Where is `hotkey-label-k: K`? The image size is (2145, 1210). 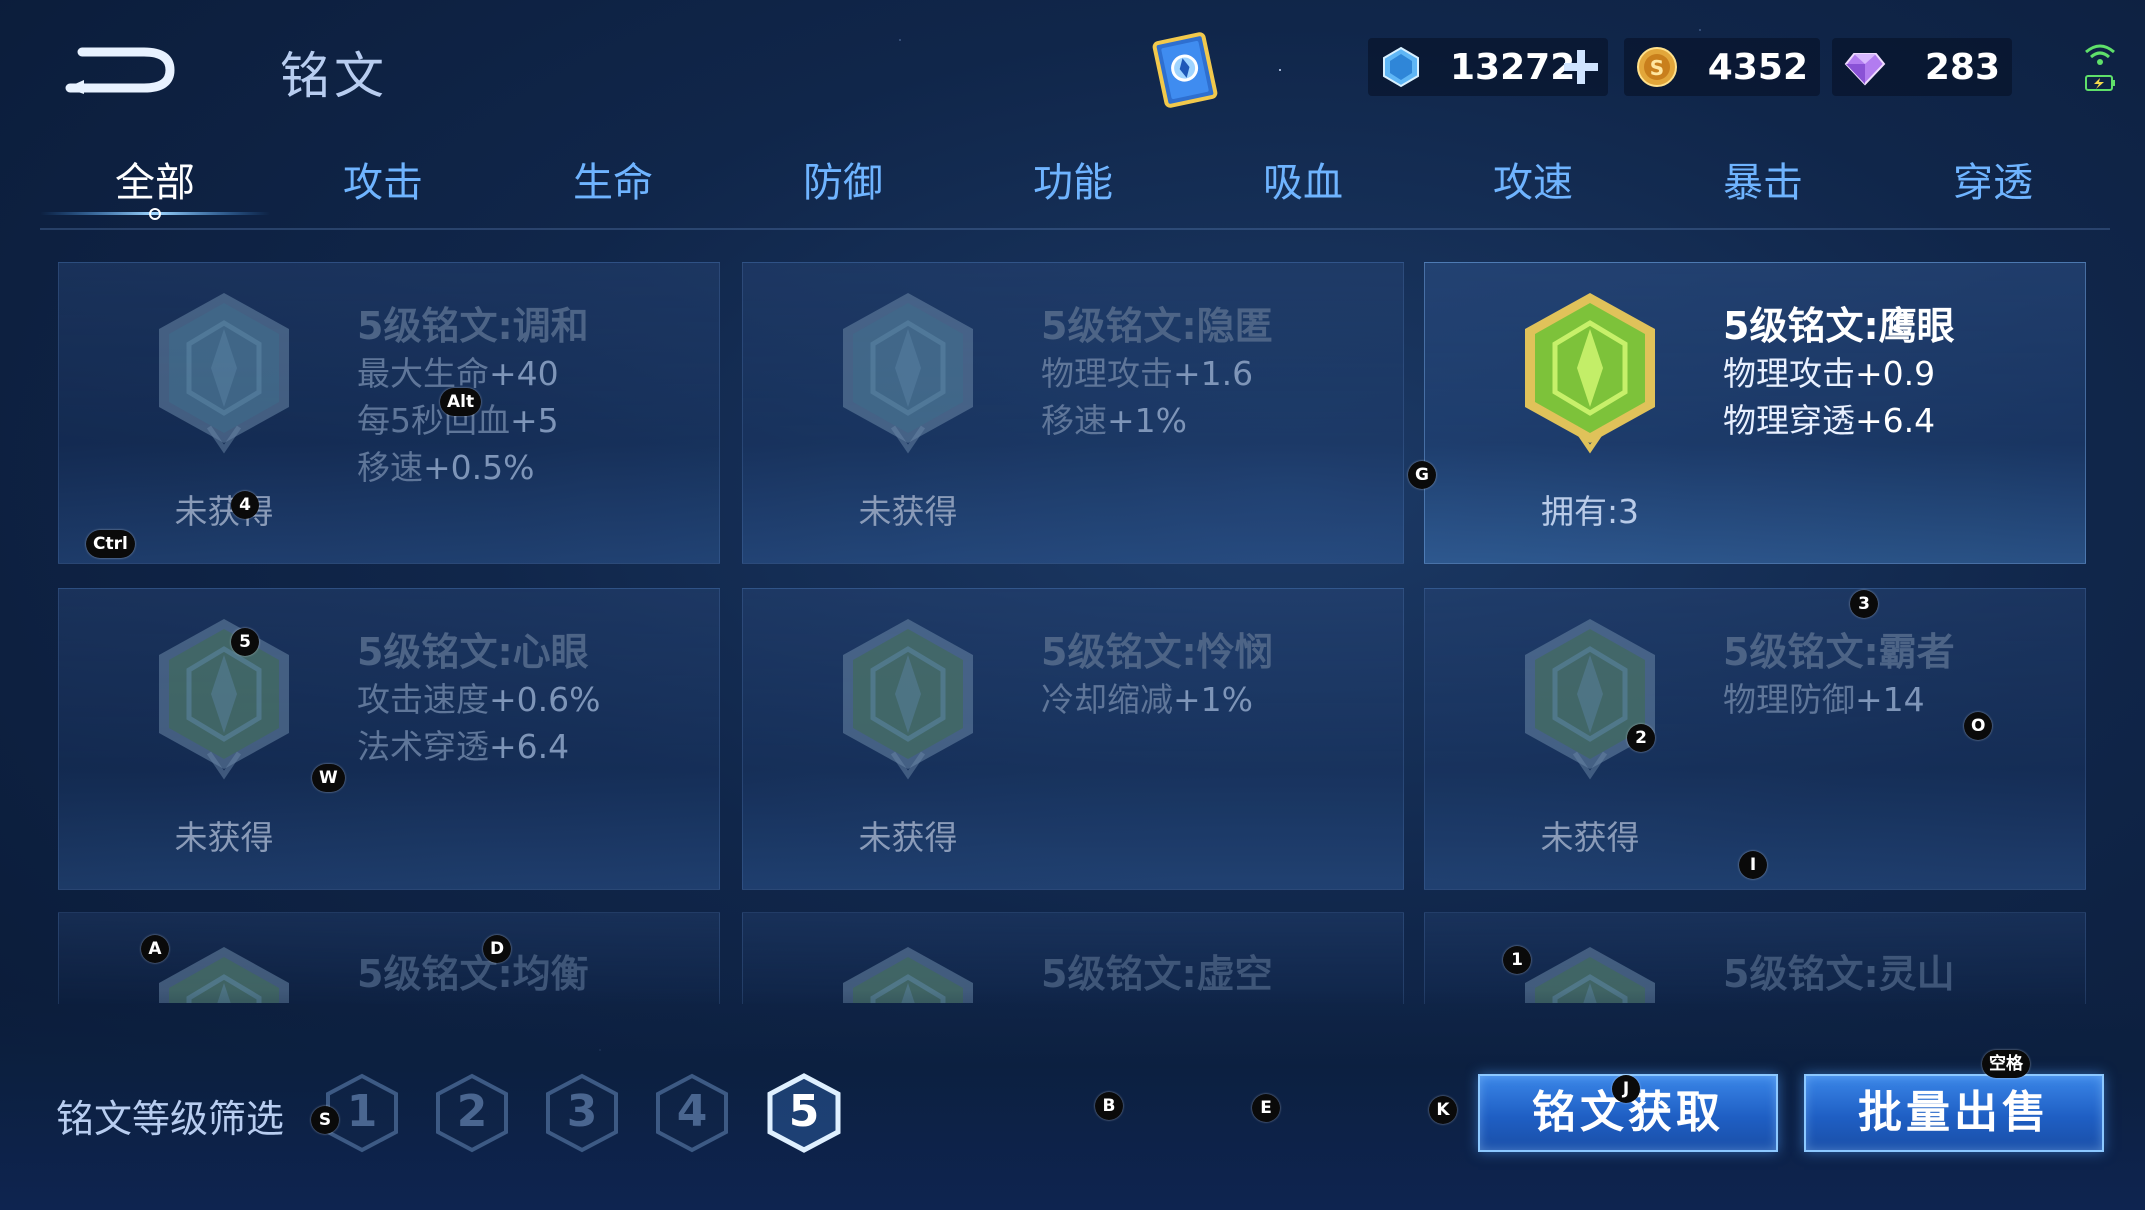
hotkey-label-k: K is located at coordinates (1443, 1110).